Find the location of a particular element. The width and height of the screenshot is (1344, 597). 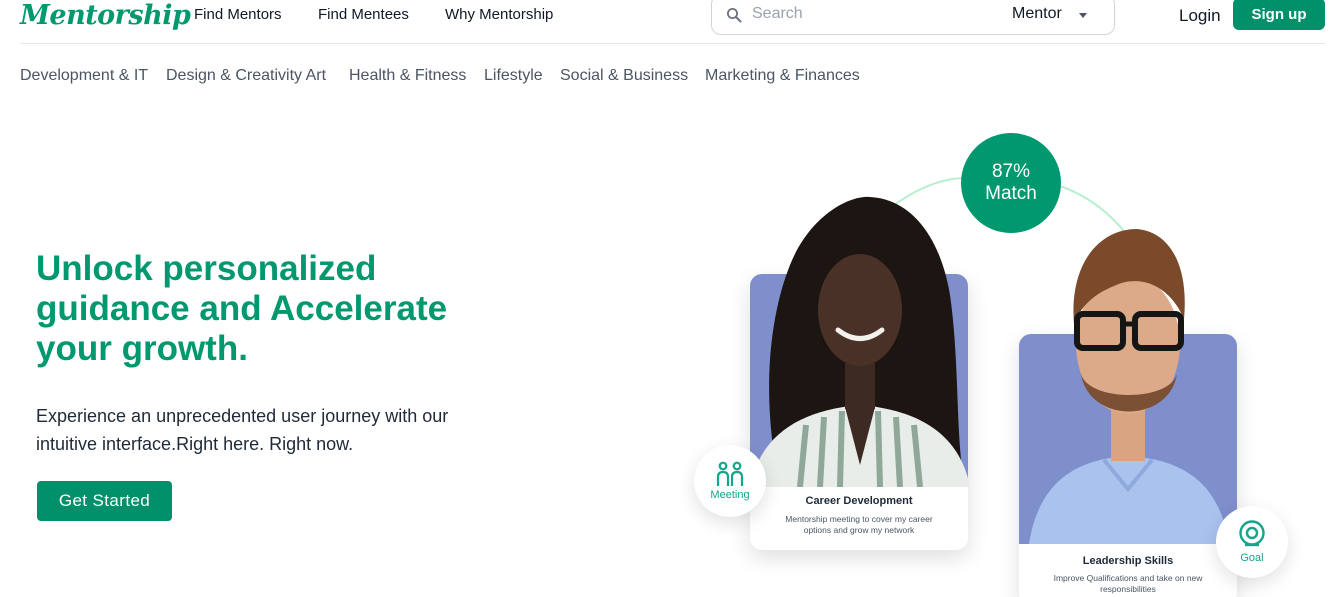

target-icon is located at coordinates (1252, 533).